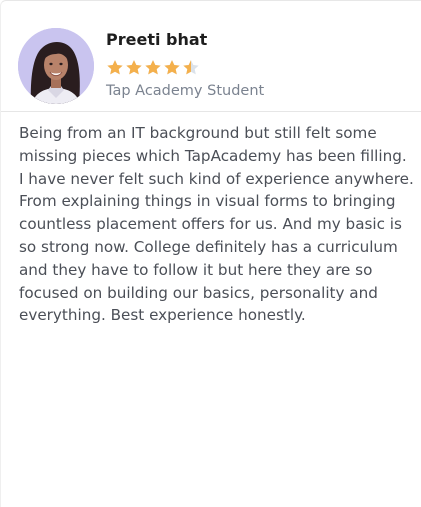 This screenshot has width=421, height=507. I want to click on reviewer-role: Tap Academy Student, so click(185, 91).